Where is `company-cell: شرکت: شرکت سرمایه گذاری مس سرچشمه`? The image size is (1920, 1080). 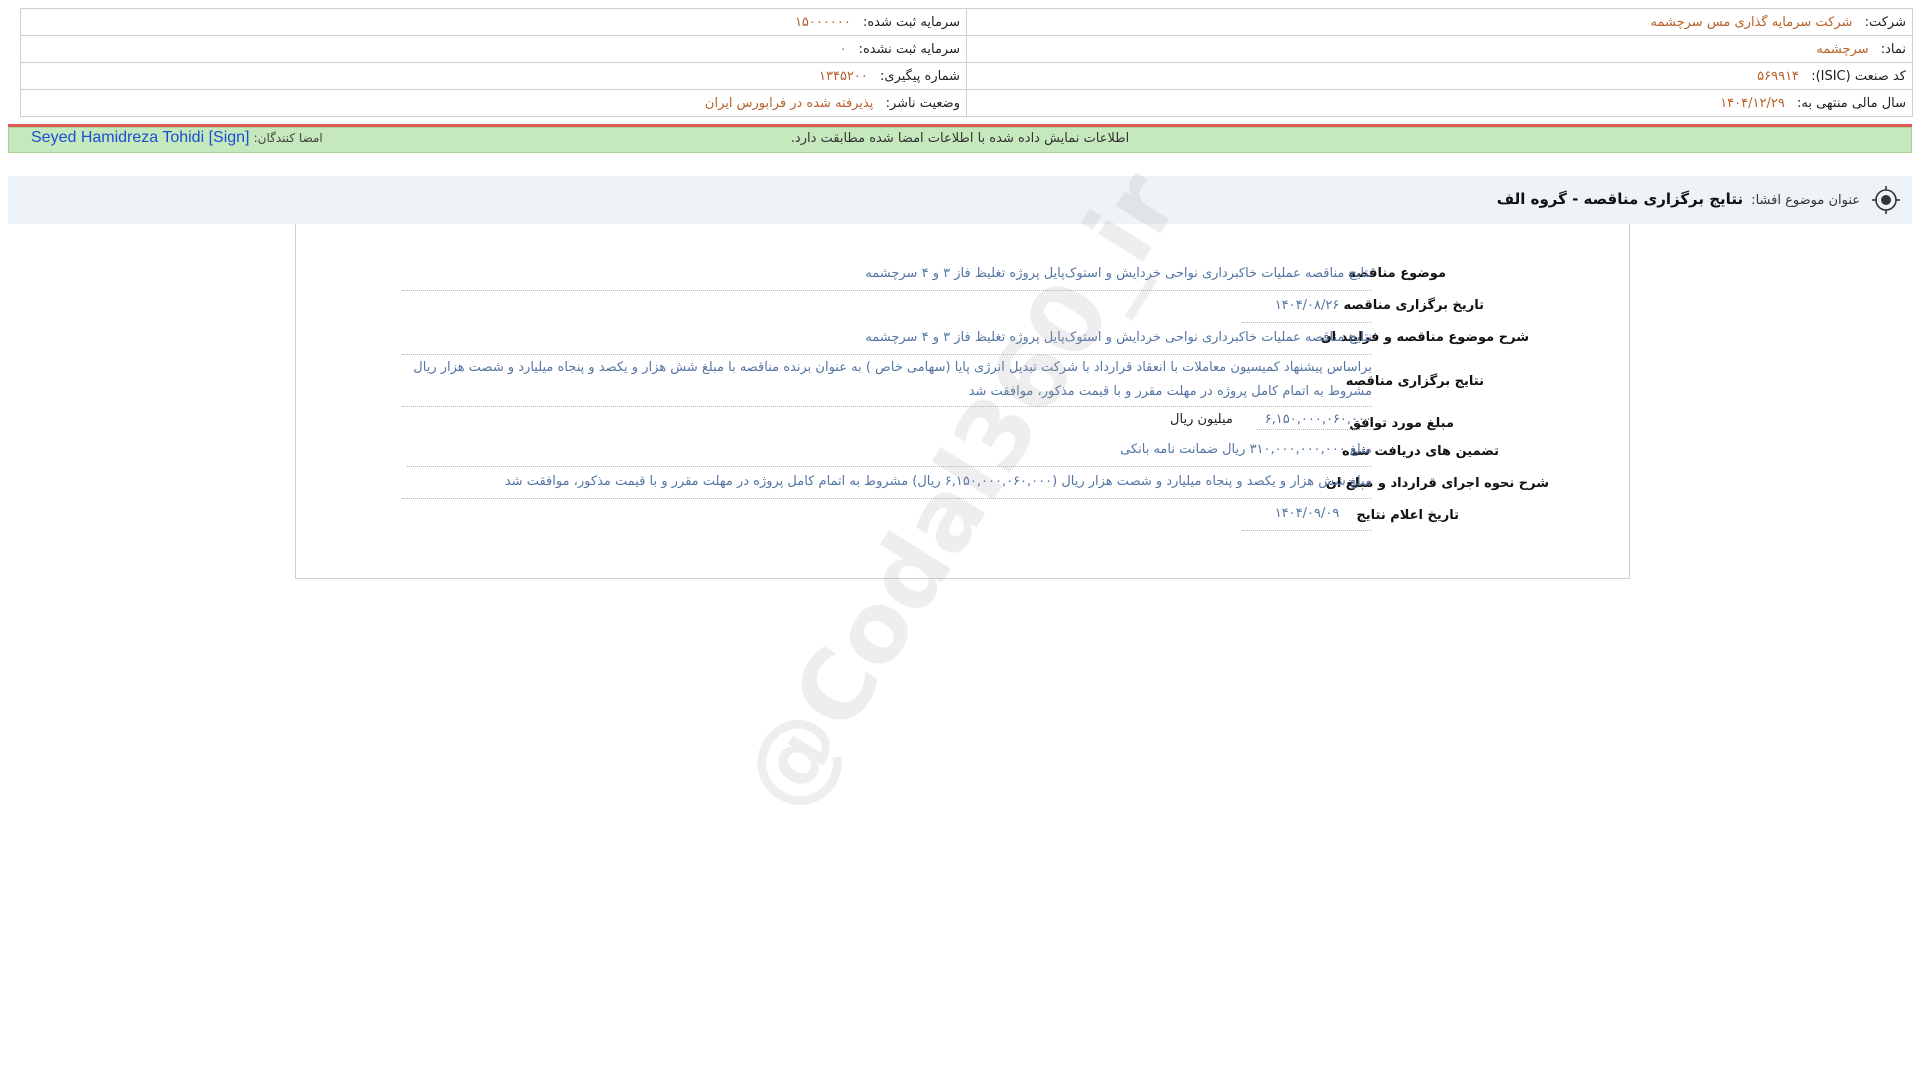 company-cell: شرکت: شرکت سرمایه گذاری مس سرچشمه is located at coordinates (1439, 22).